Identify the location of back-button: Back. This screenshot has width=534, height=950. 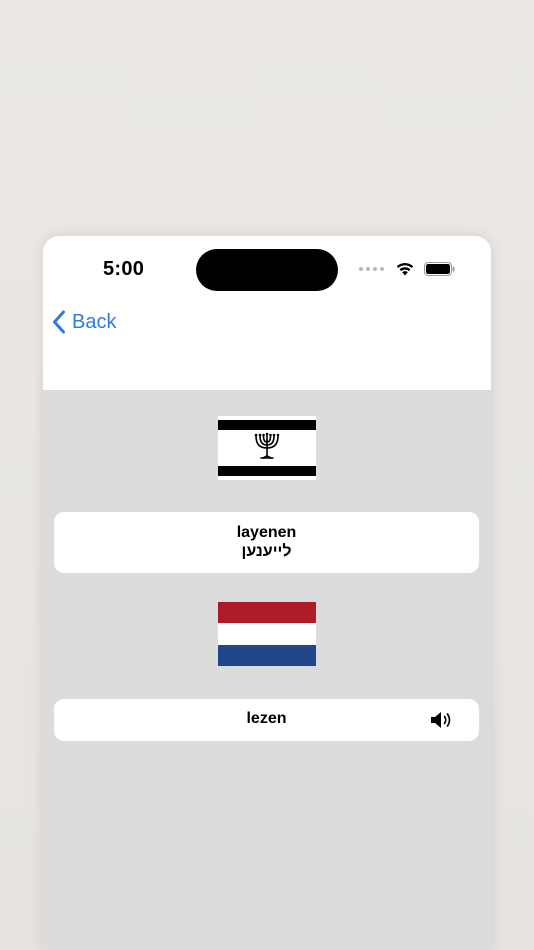
(84, 322).